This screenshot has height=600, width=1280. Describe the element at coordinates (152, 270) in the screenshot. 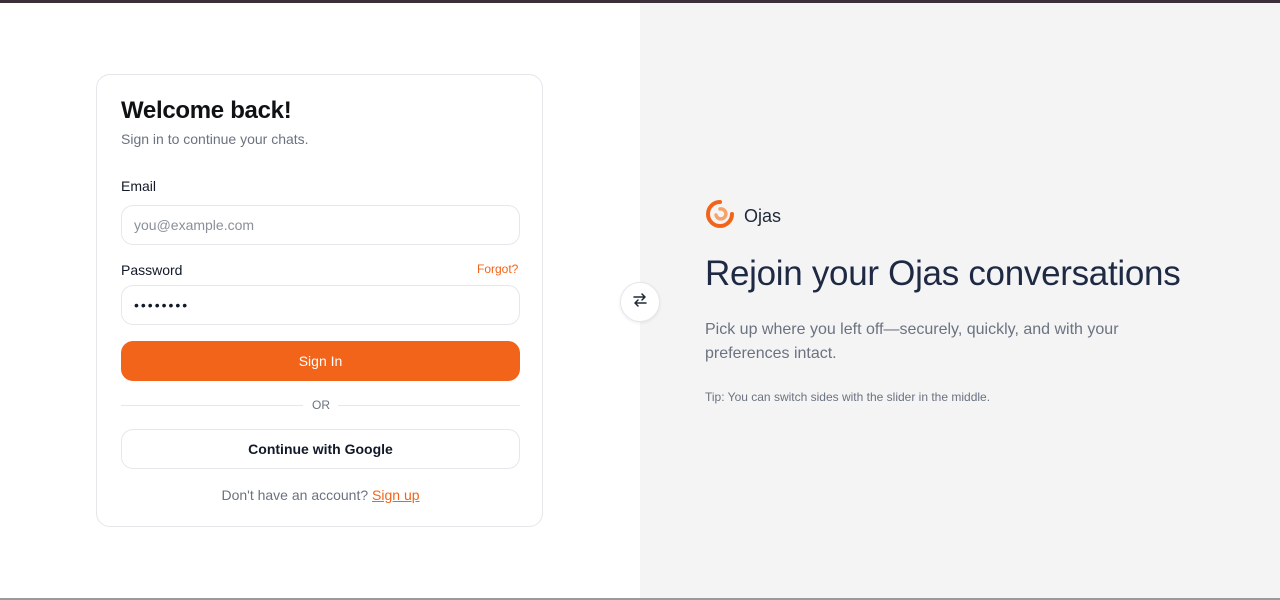

I see `password-label: Password` at that location.